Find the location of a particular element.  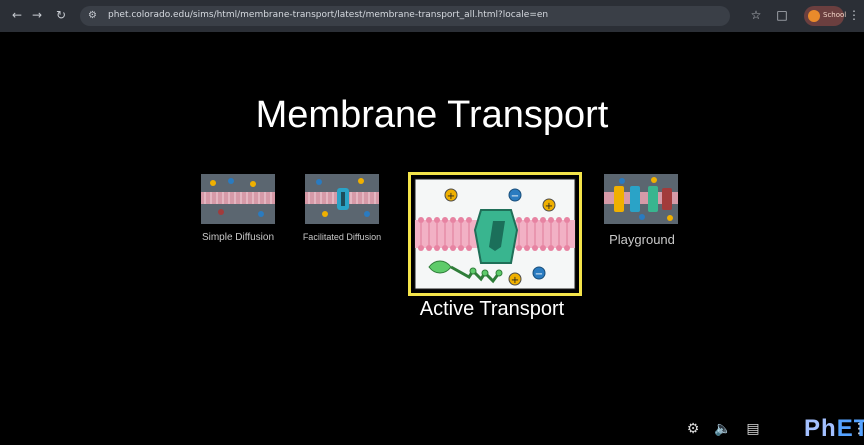

simple-diffusion-thumbnail is located at coordinates (238, 199).